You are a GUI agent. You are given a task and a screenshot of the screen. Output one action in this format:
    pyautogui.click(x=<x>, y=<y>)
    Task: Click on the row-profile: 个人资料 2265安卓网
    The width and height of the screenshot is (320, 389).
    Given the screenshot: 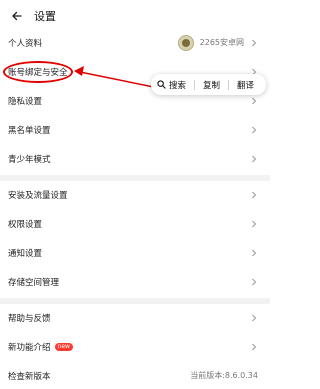 What is the action you would take?
    pyautogui.click(x=135, y=42)
    